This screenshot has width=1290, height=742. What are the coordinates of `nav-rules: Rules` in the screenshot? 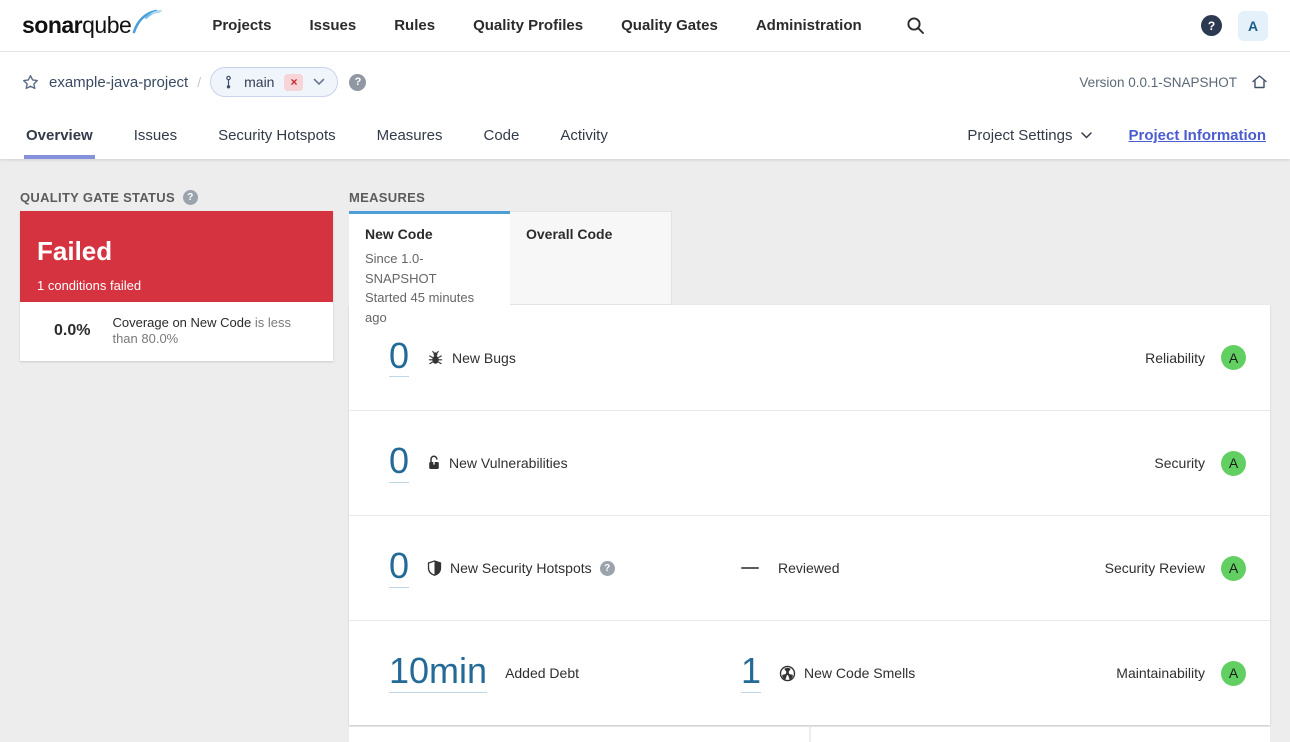 It's located at (414, 25).